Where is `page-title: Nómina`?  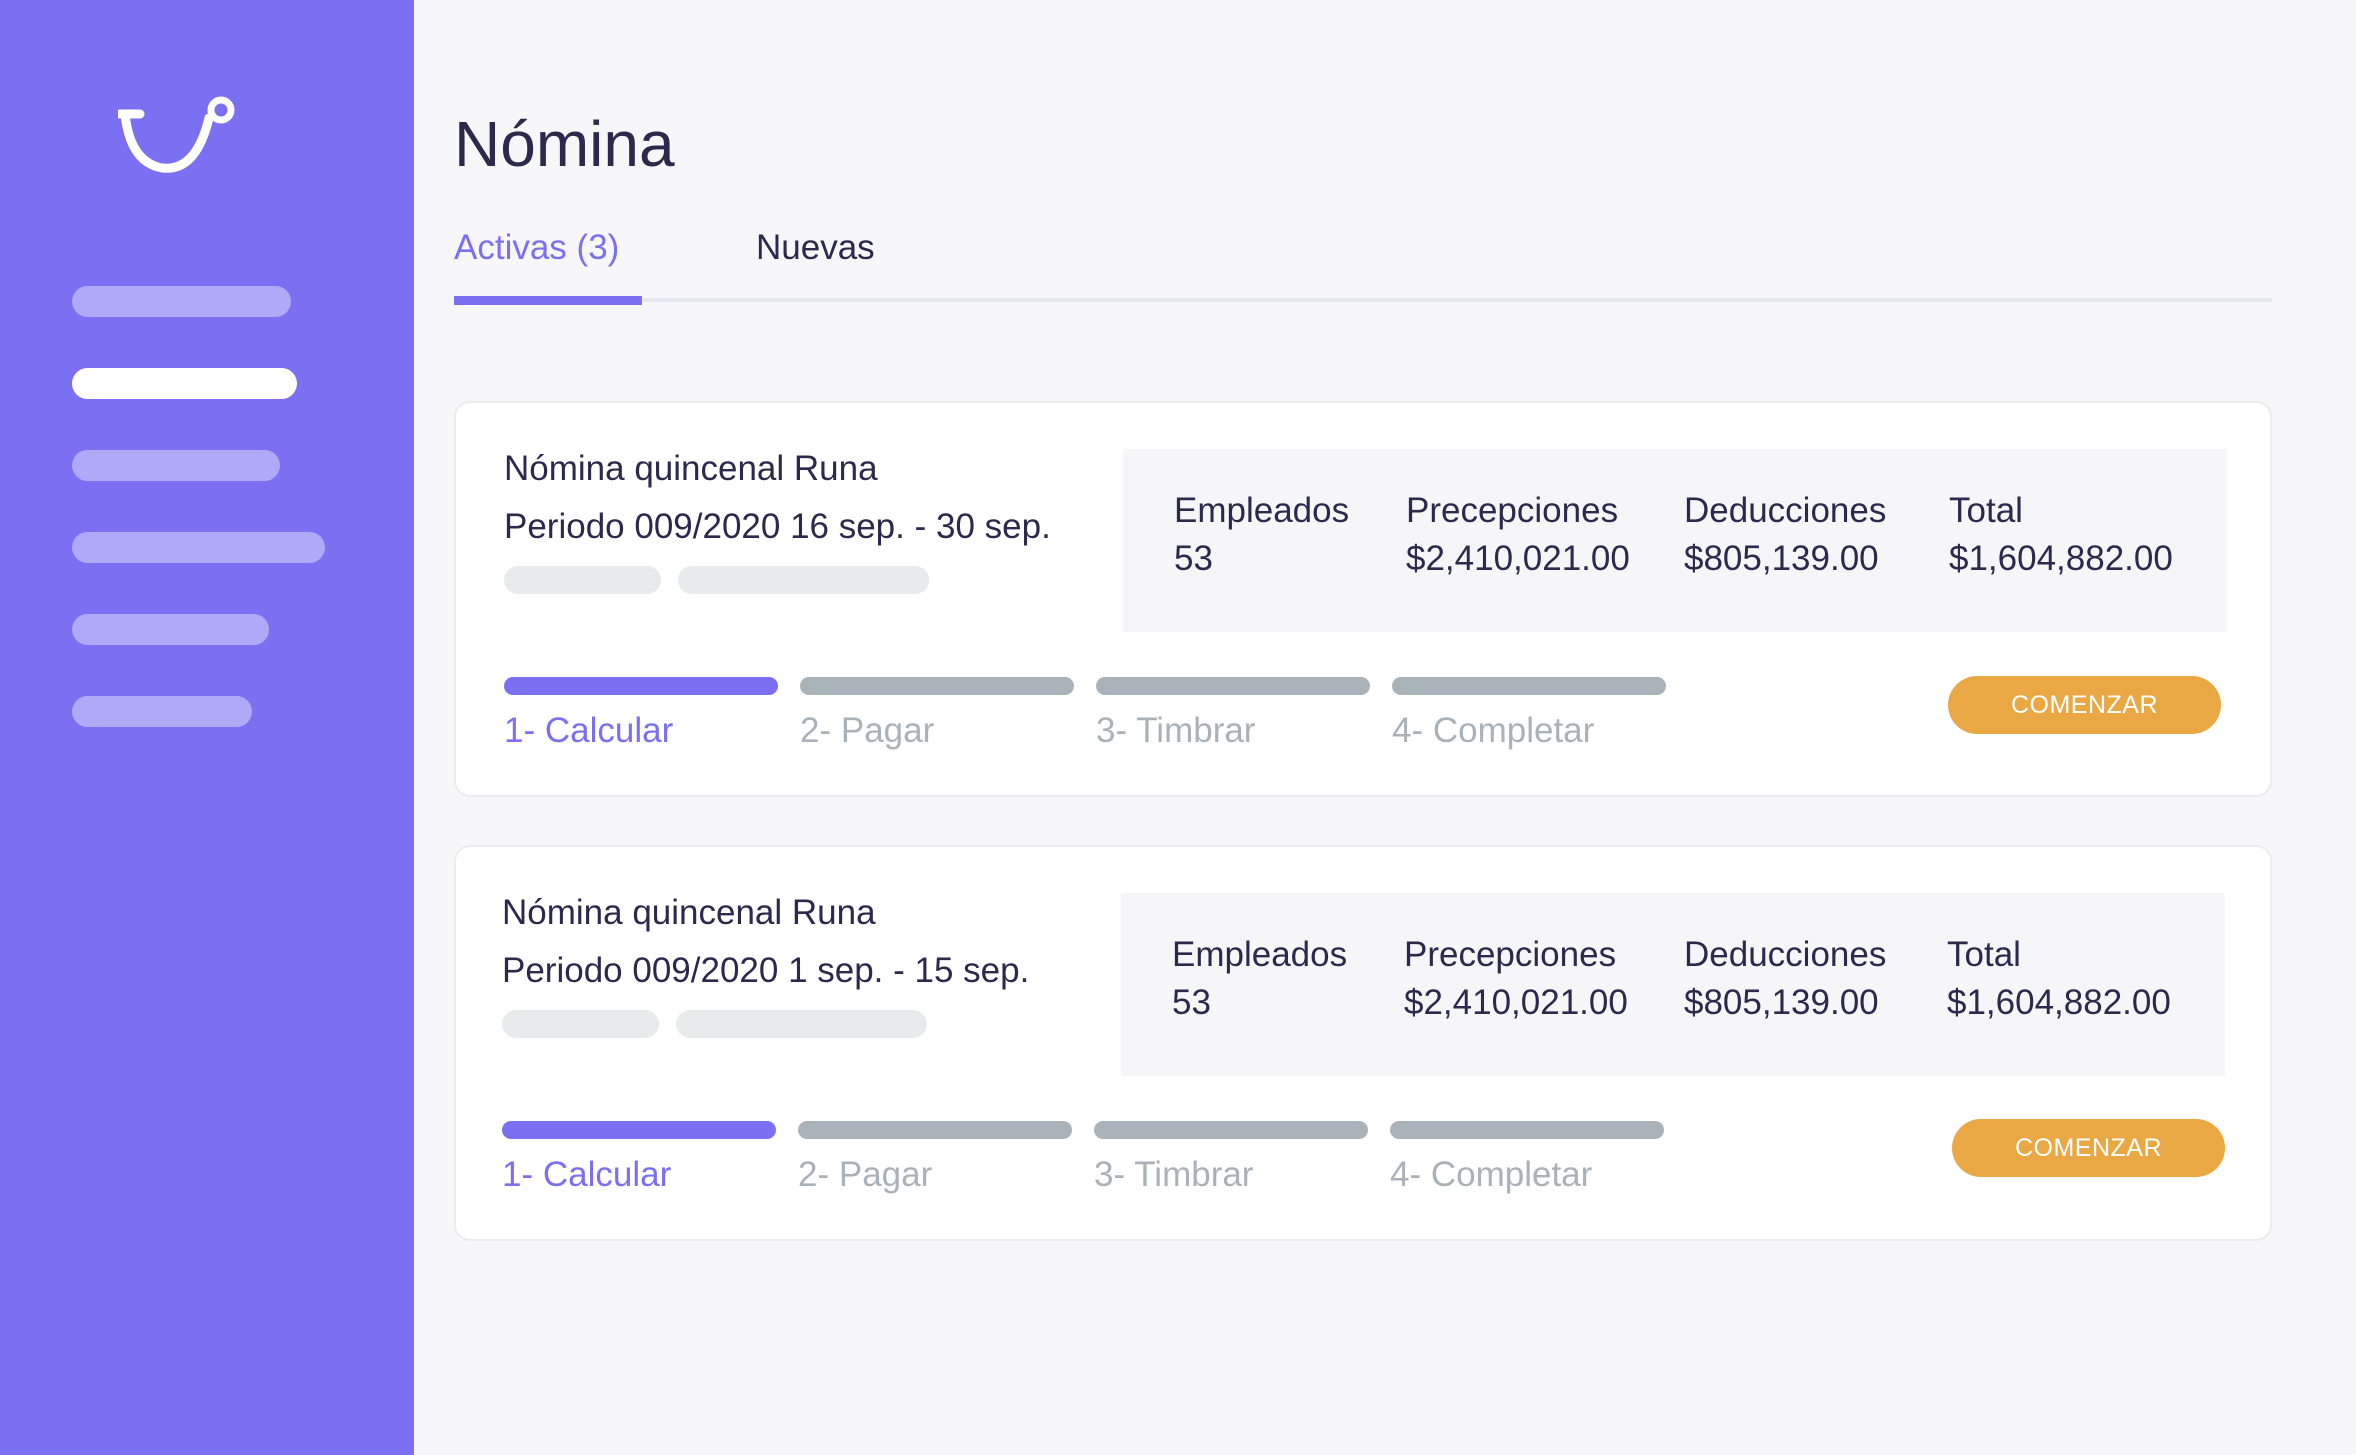 page-title: Nómina is located at coordinates (564, 144).